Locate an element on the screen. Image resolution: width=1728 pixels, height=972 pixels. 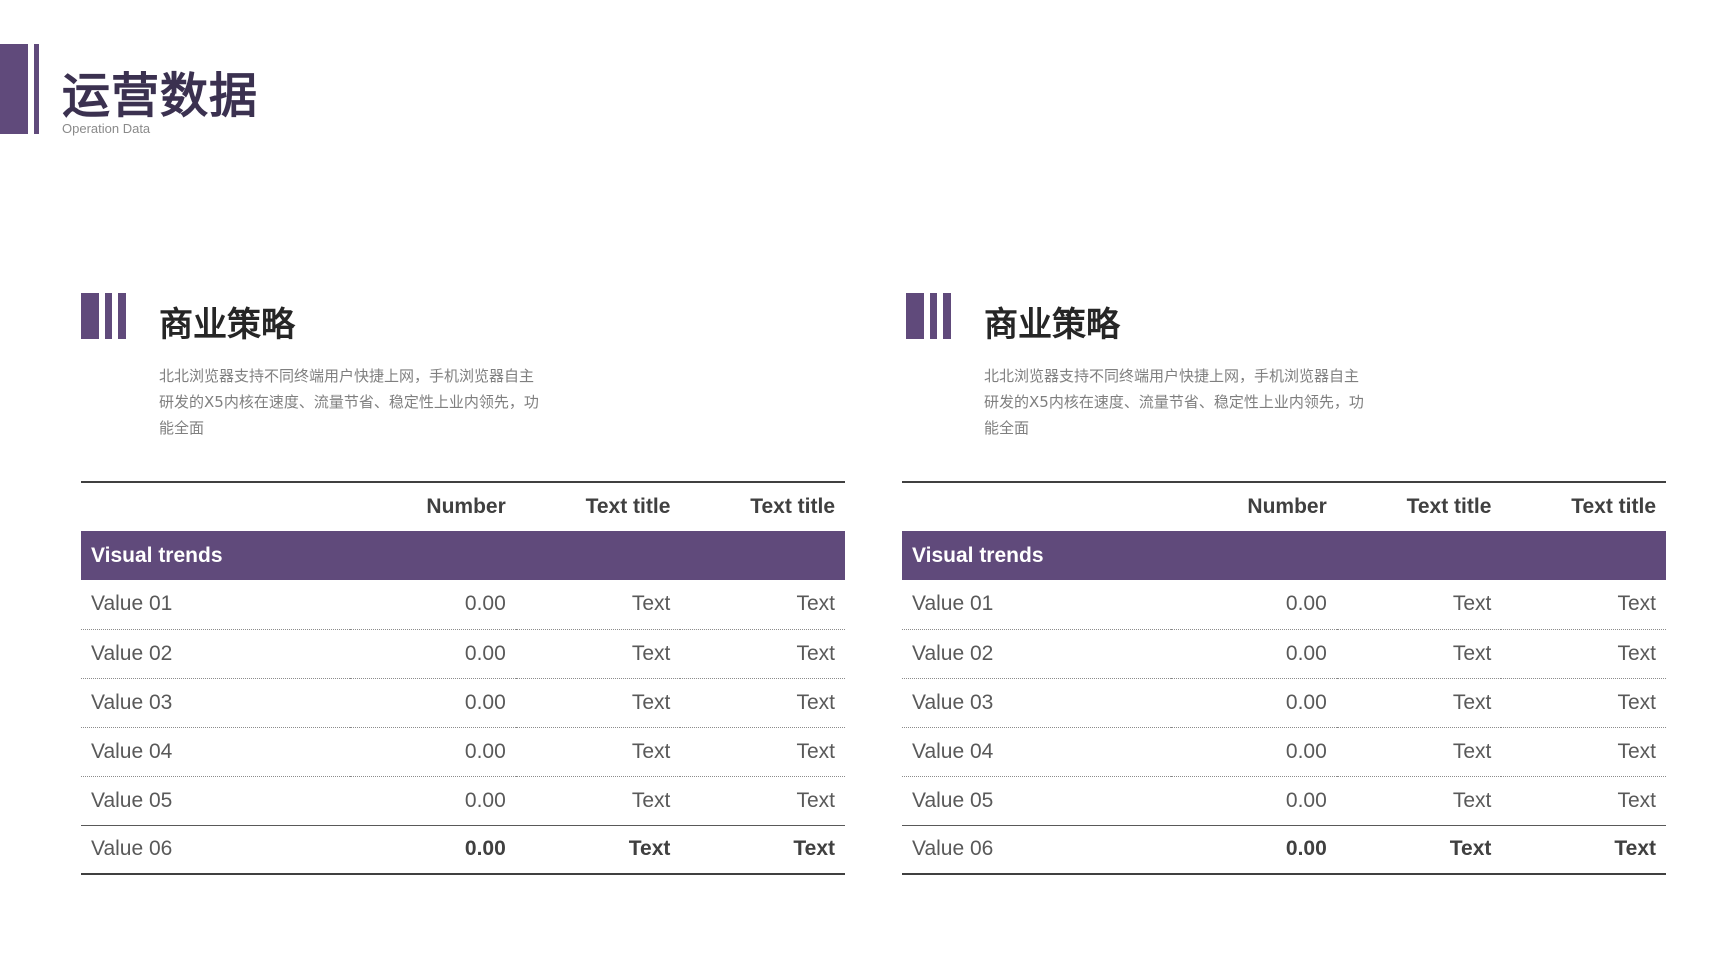
page-subtitle: Operation Data is located at coordinates (106, 128).